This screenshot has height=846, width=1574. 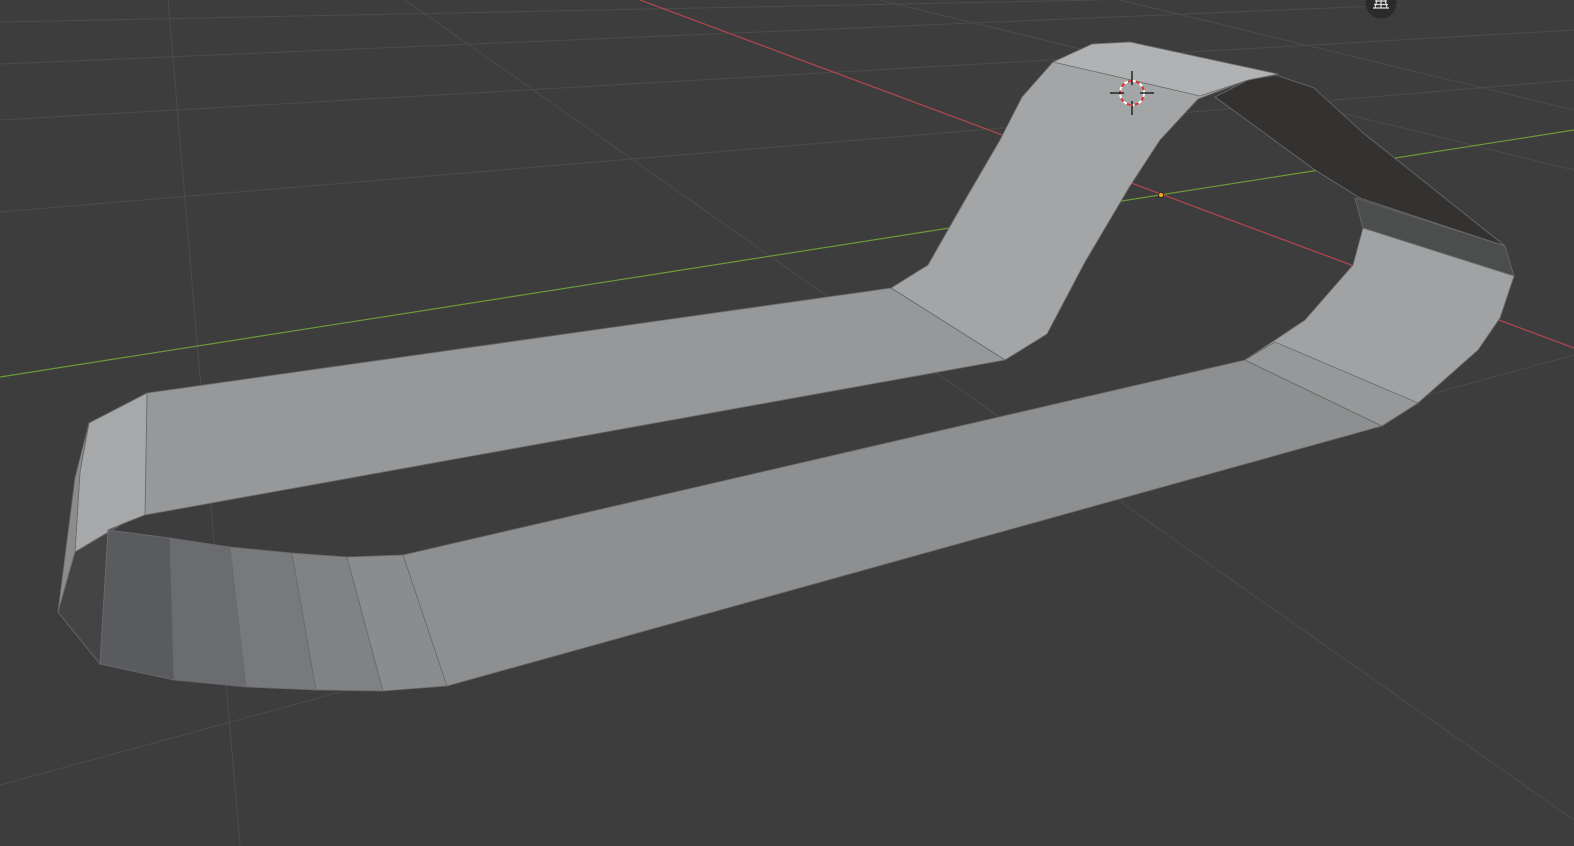 I want to click on left-end-upper-face, so click(x=111, y=472).